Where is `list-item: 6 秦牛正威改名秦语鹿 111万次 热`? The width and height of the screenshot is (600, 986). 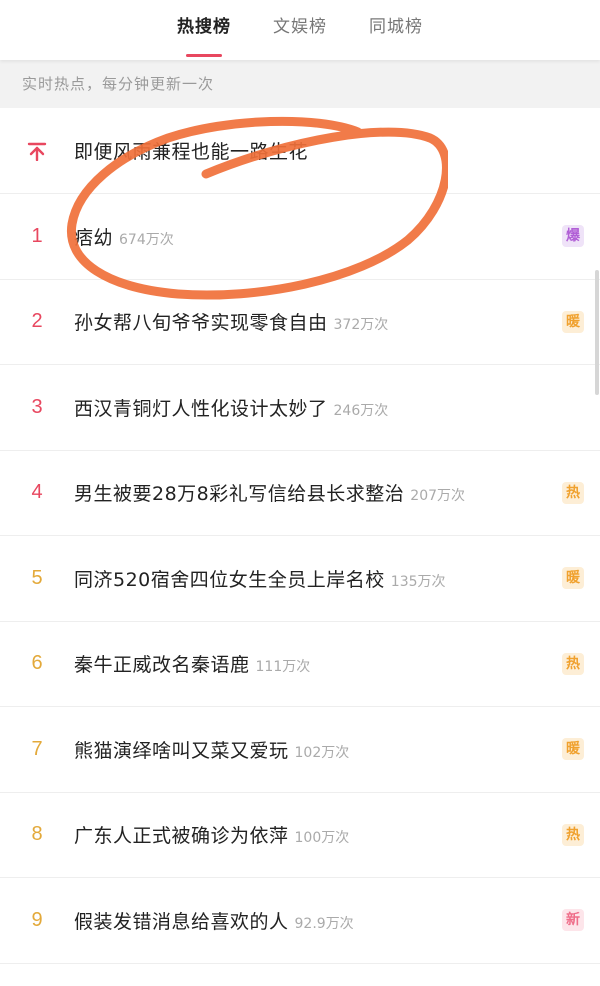 list-item: 6 秦牛正威改名秦语鹿 111万次 热 is located at coordinates (300, 664).